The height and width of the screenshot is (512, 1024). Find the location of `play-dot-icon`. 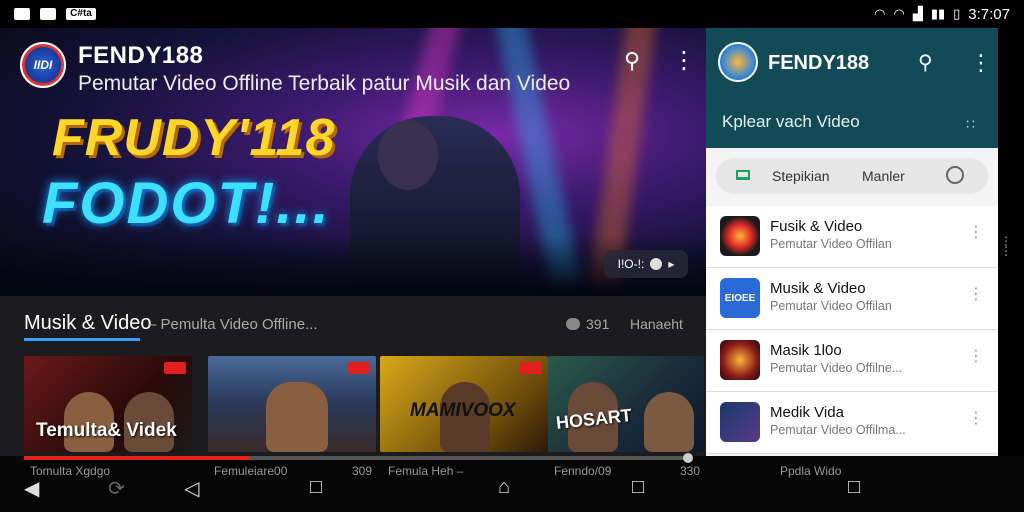

play-dot-icon is located at coordinates (656, 264).